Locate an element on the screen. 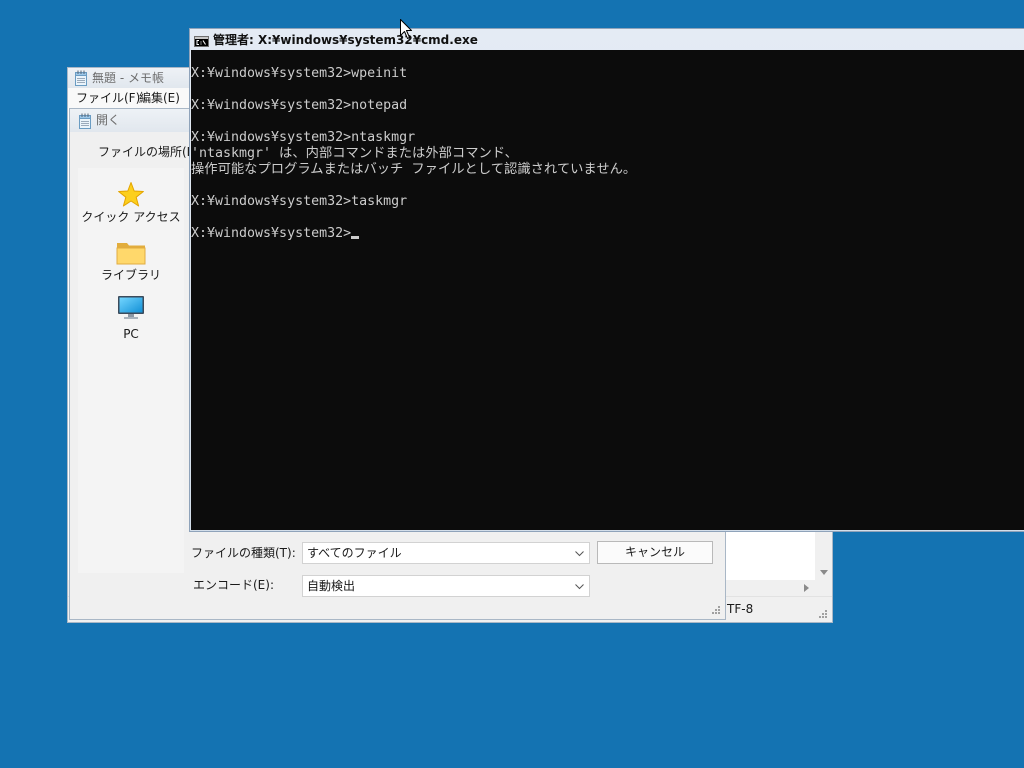  text-cursor is located at coordinates (355, 237).